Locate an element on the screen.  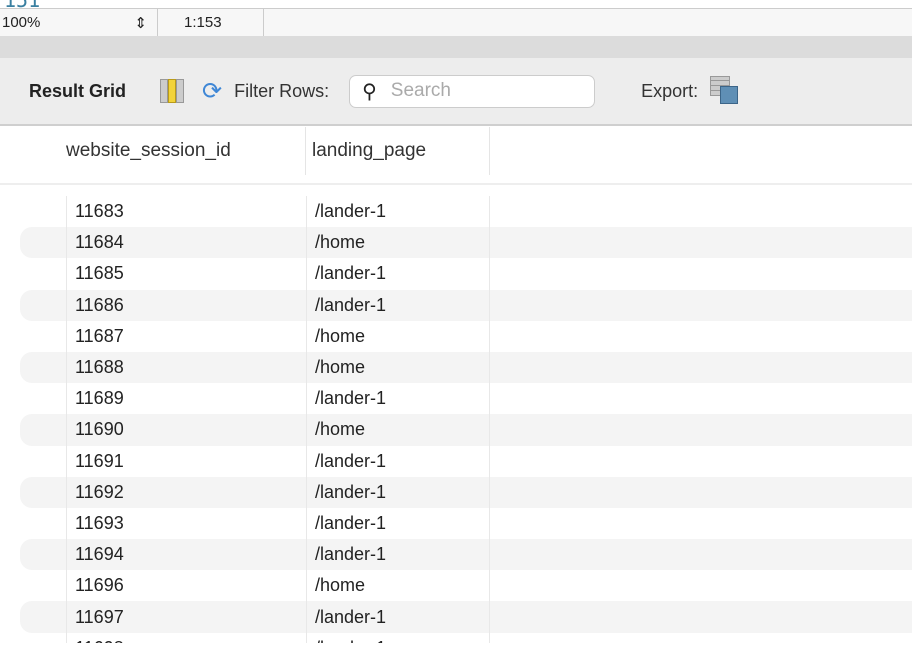
panel-divider is located at coordinates (456, 47).